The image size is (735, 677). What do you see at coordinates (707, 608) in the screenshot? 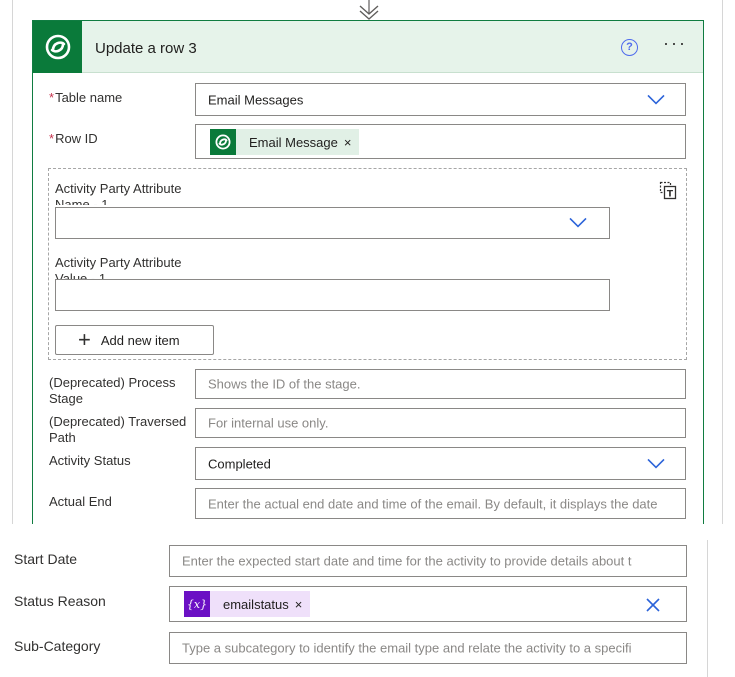
I see `right-rail-lower` at bounding box center [707, 608].